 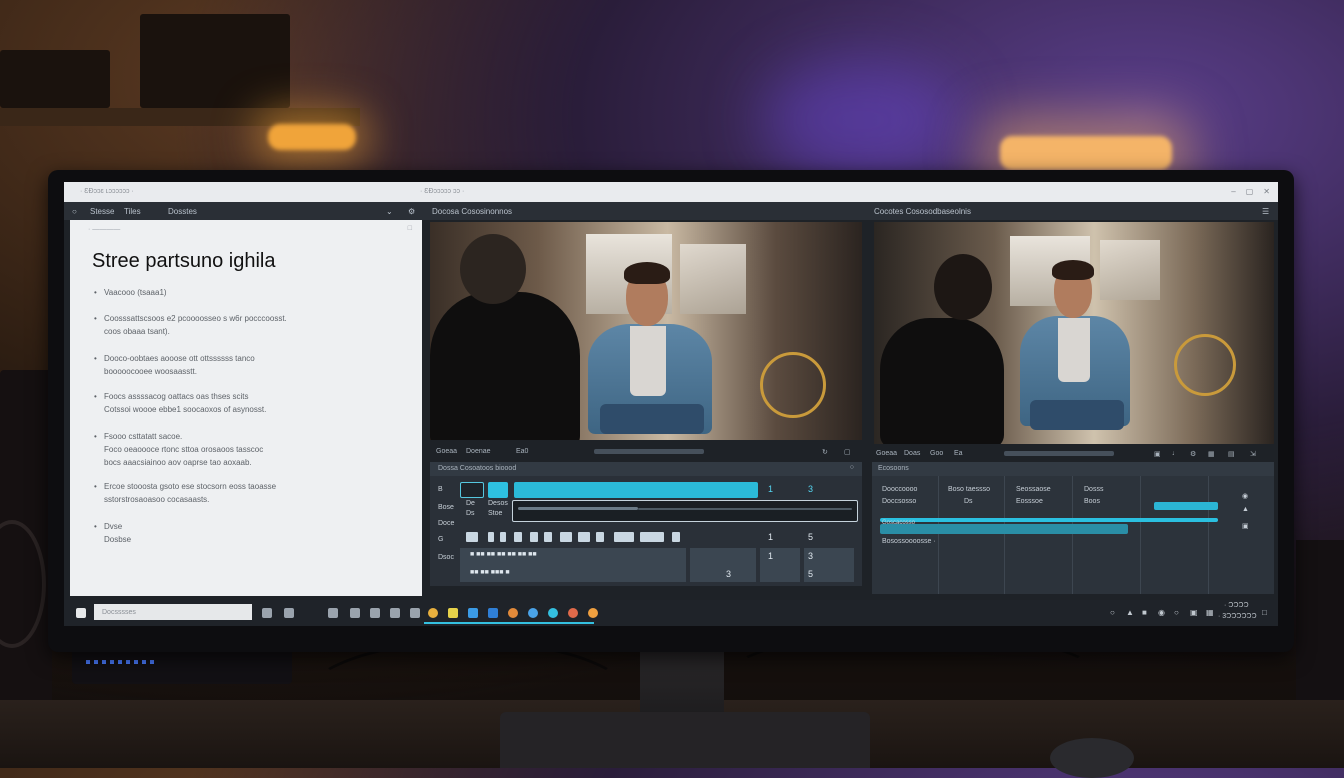 I want to click on app-menu-icon: ○, so click(x=74, y=211).